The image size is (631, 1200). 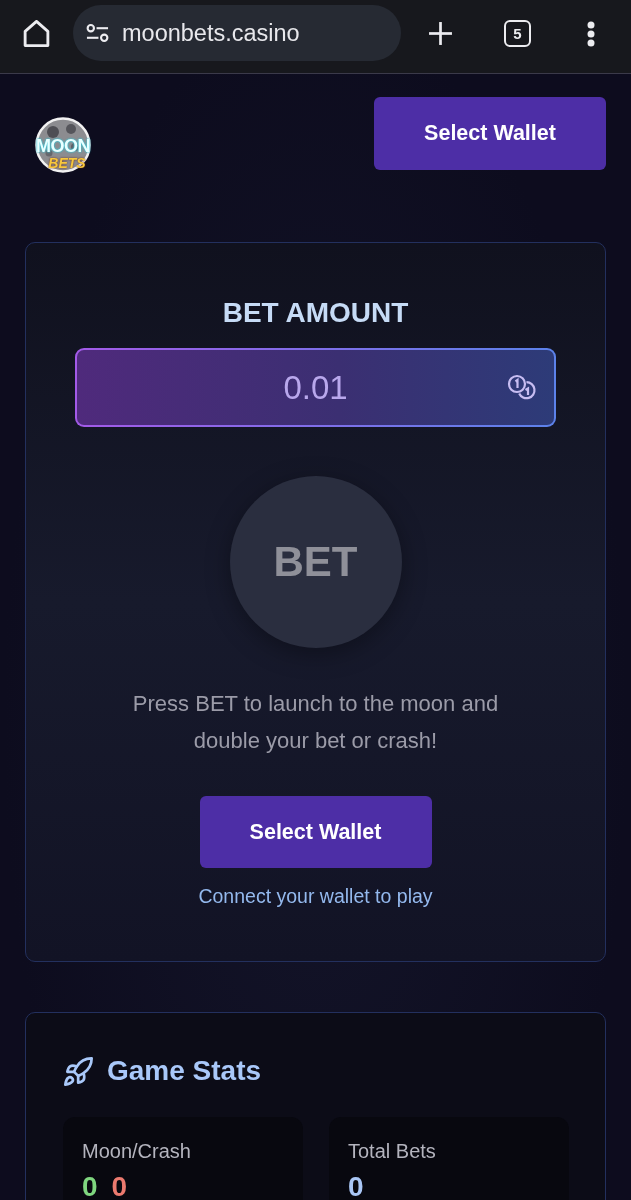 What do you see at coordinates (78, 1071) in the screenshot?
I see `rocket-icon` at bounding box center [78, 1071].